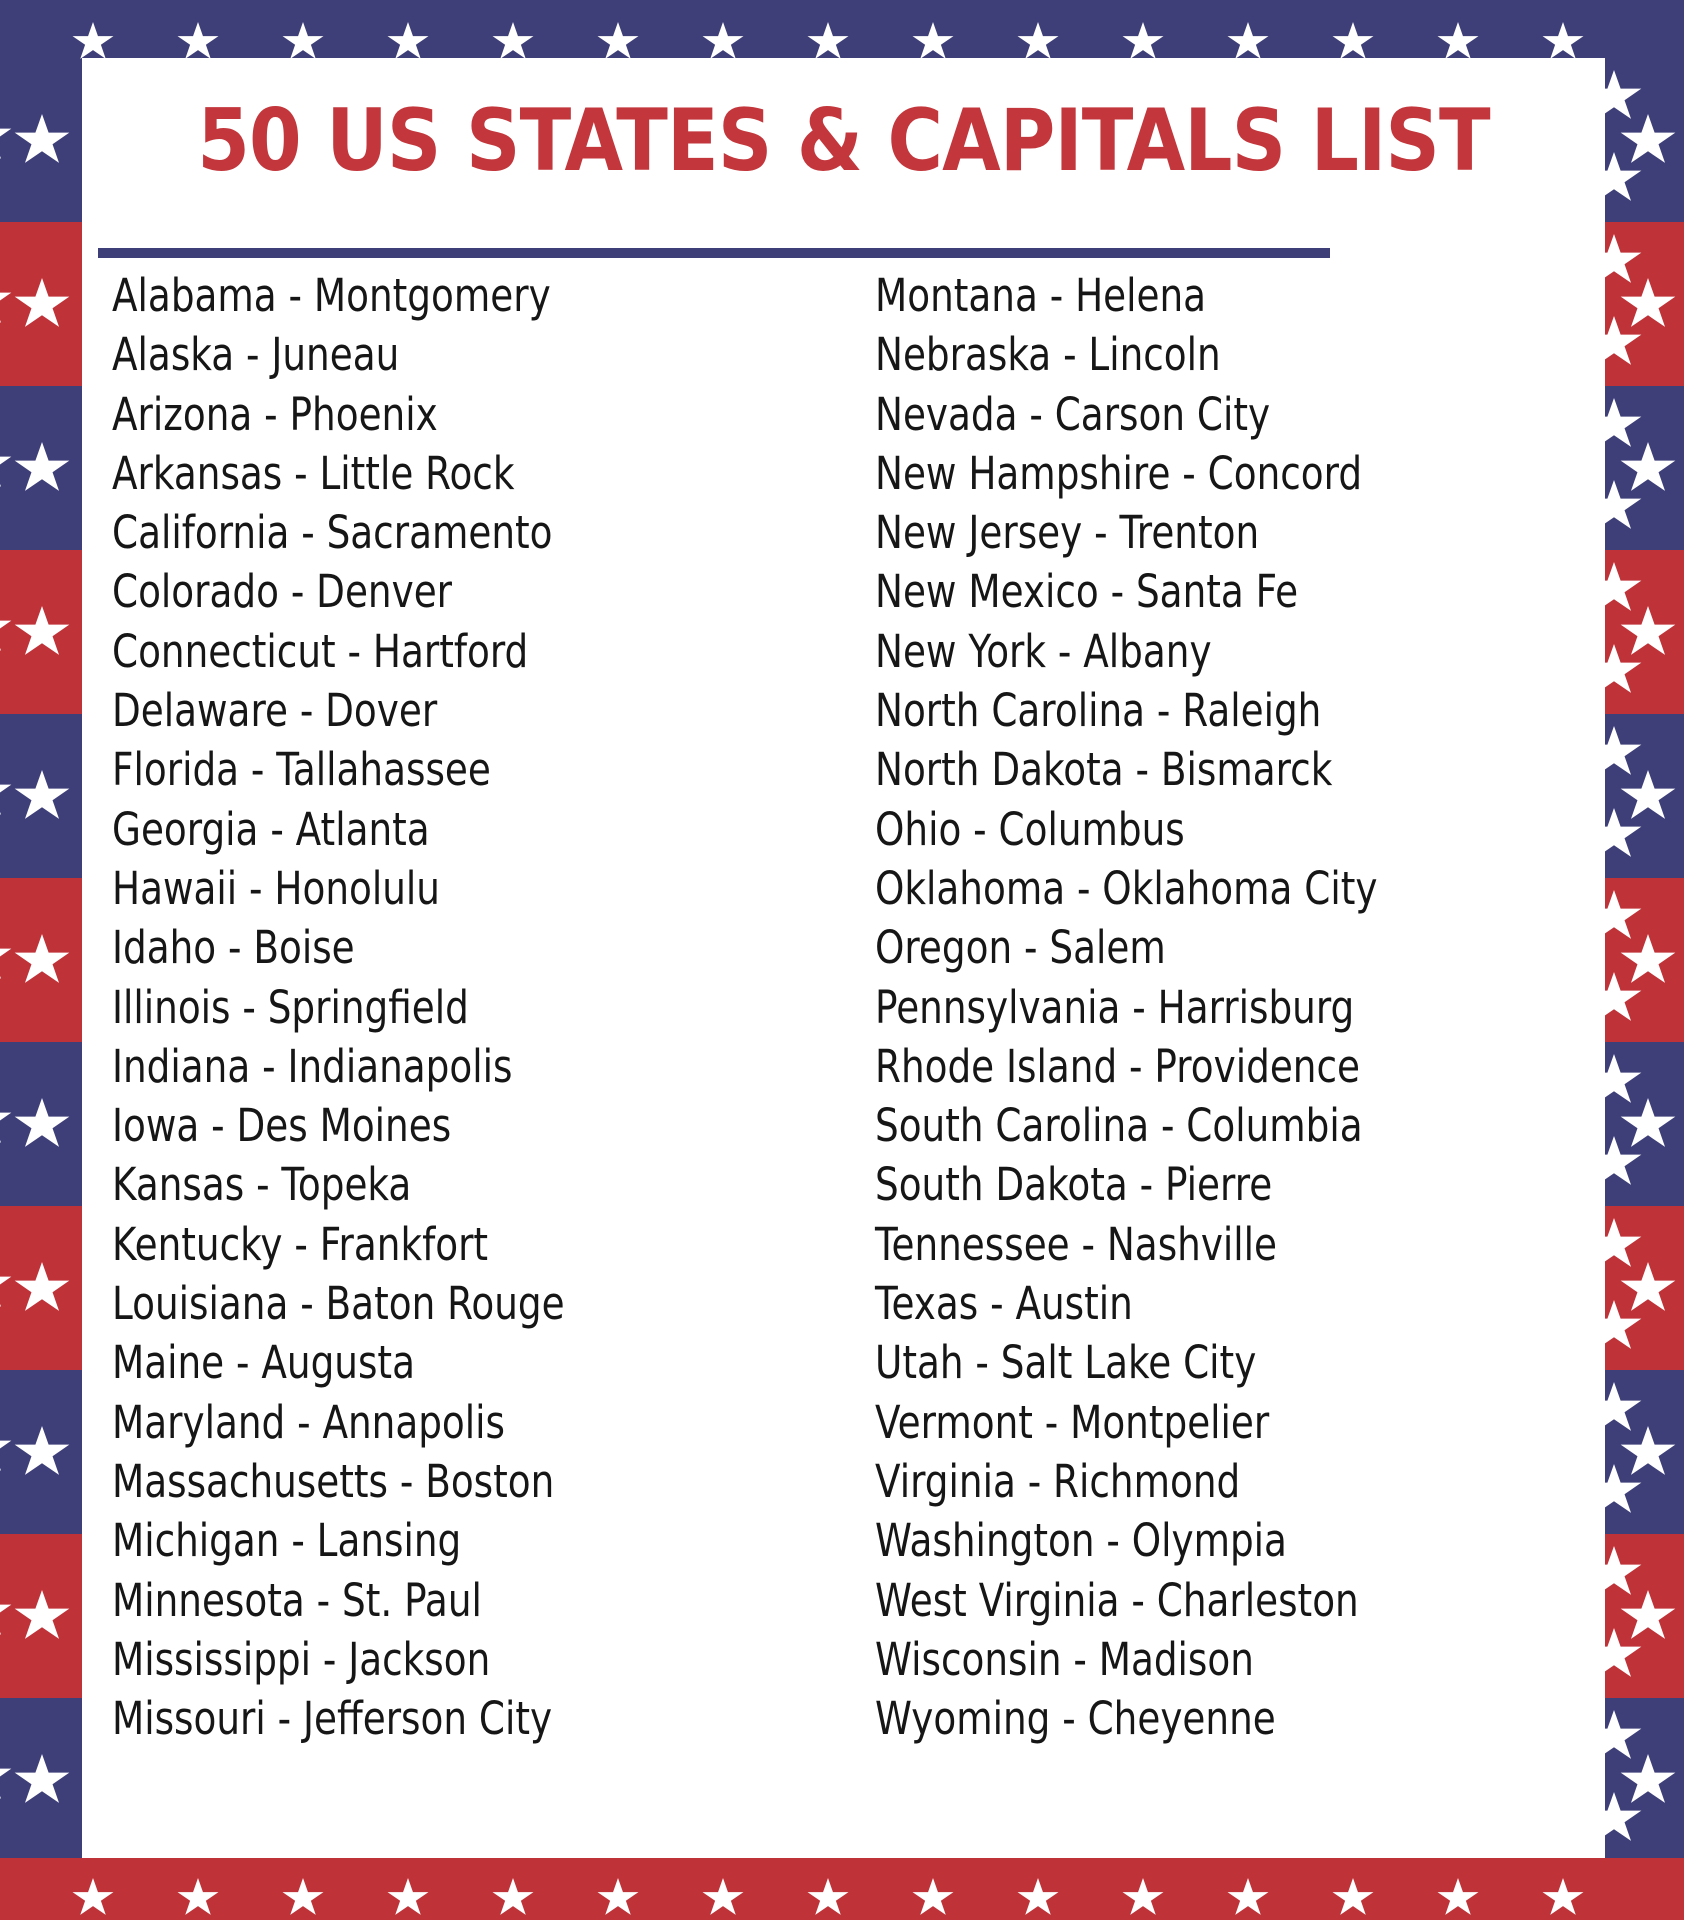  Describe the element at coordinates (1075, 1719) in the screenshot. I see `list-item: Wyoming - Cheyenne` at that location.